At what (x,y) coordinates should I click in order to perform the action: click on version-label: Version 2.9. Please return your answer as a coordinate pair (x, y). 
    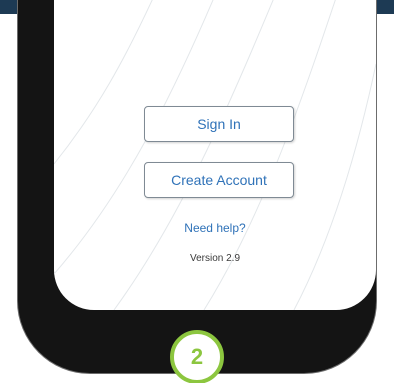
    Looking at the image, I should click on (215, 258).